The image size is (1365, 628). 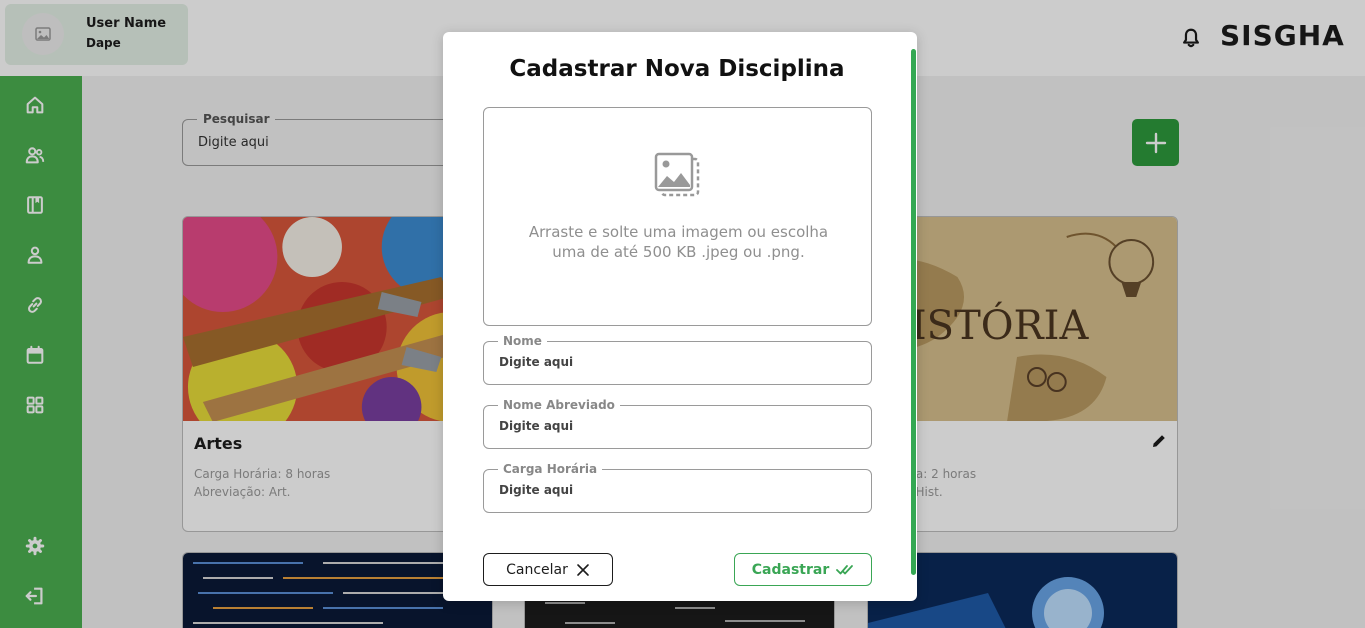 I want to click on nome-abreviado-input, so click(x=674, y=426).